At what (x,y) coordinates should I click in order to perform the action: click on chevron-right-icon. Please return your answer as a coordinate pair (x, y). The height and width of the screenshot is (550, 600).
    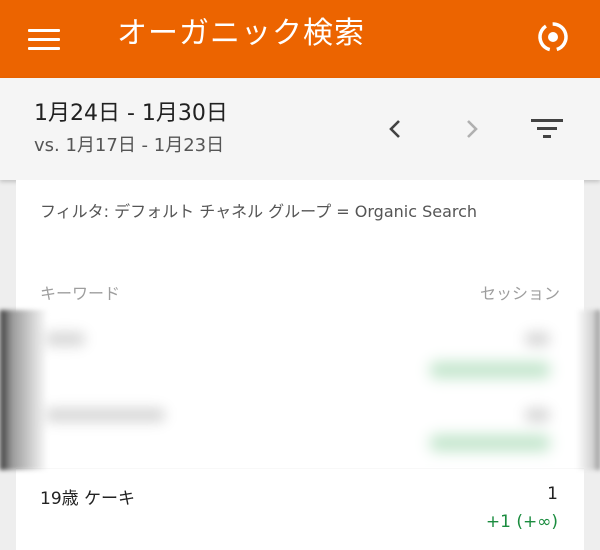
    Looking at the image, I should click on (472, 129).